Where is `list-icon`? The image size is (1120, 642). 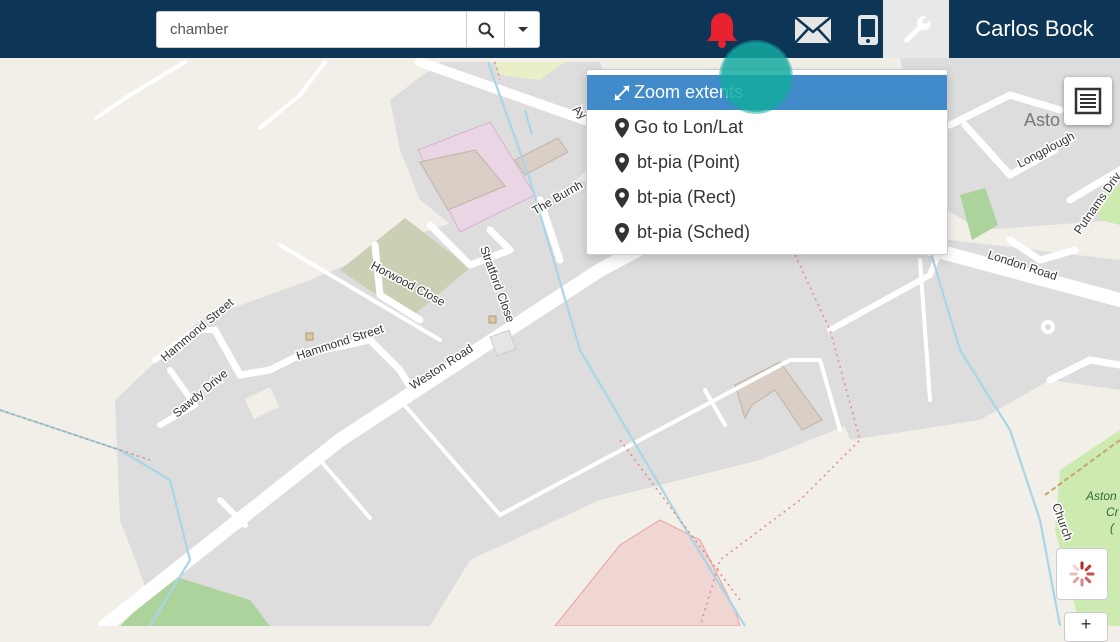
list-icon is located at coordinates (1088, 101).